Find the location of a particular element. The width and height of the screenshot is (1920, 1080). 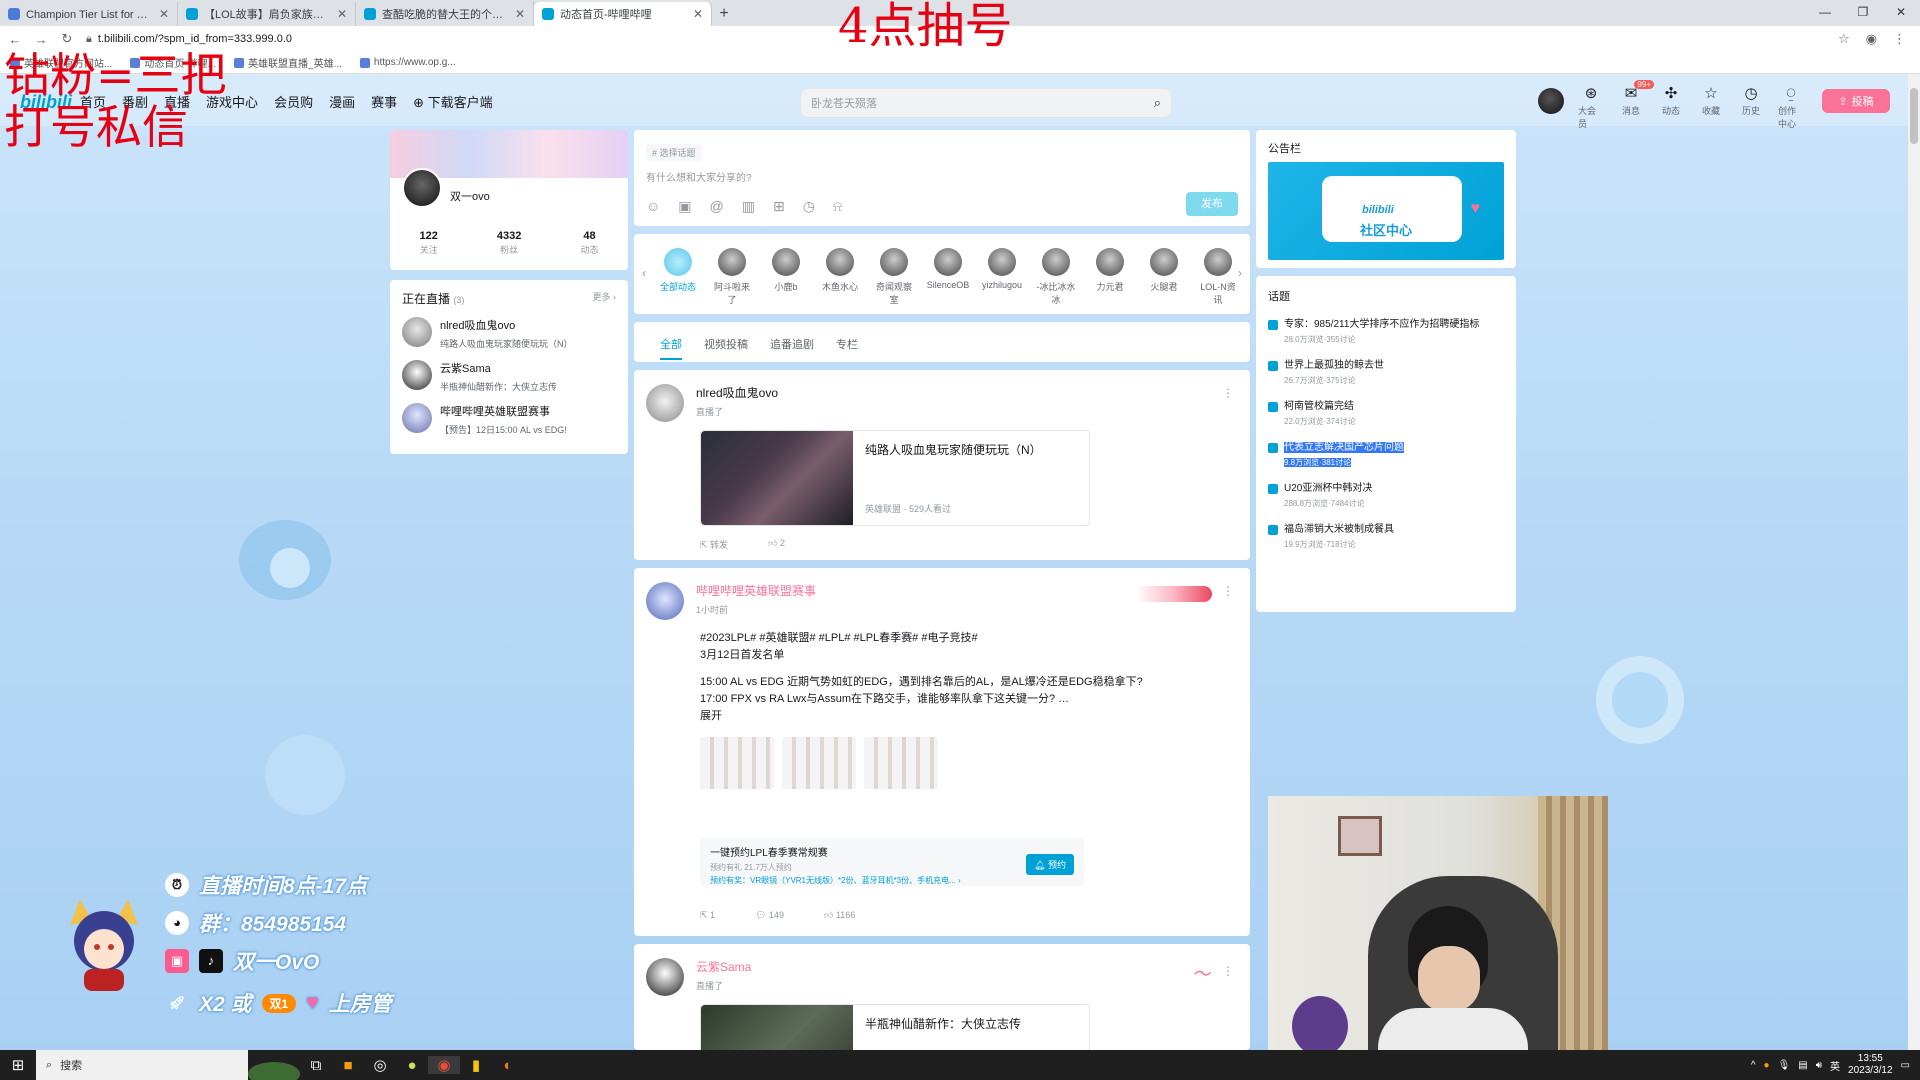

nav-mall: 会员购 is located at coordinates (293, 101).